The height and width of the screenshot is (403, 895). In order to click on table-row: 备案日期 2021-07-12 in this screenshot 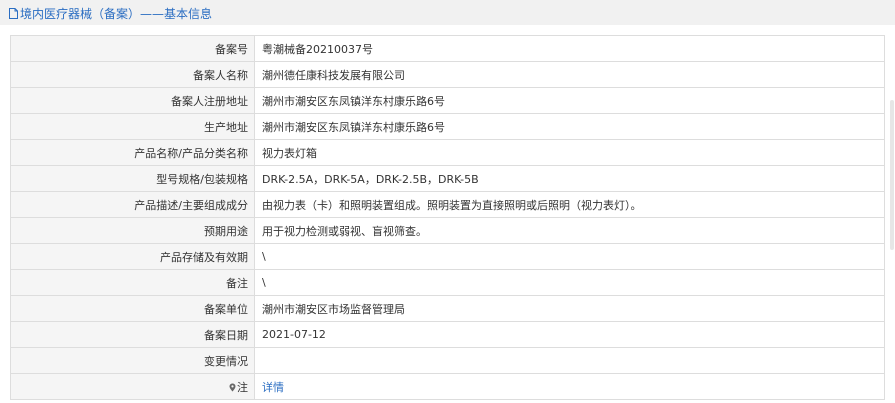, I will do `click(447, 334)`.